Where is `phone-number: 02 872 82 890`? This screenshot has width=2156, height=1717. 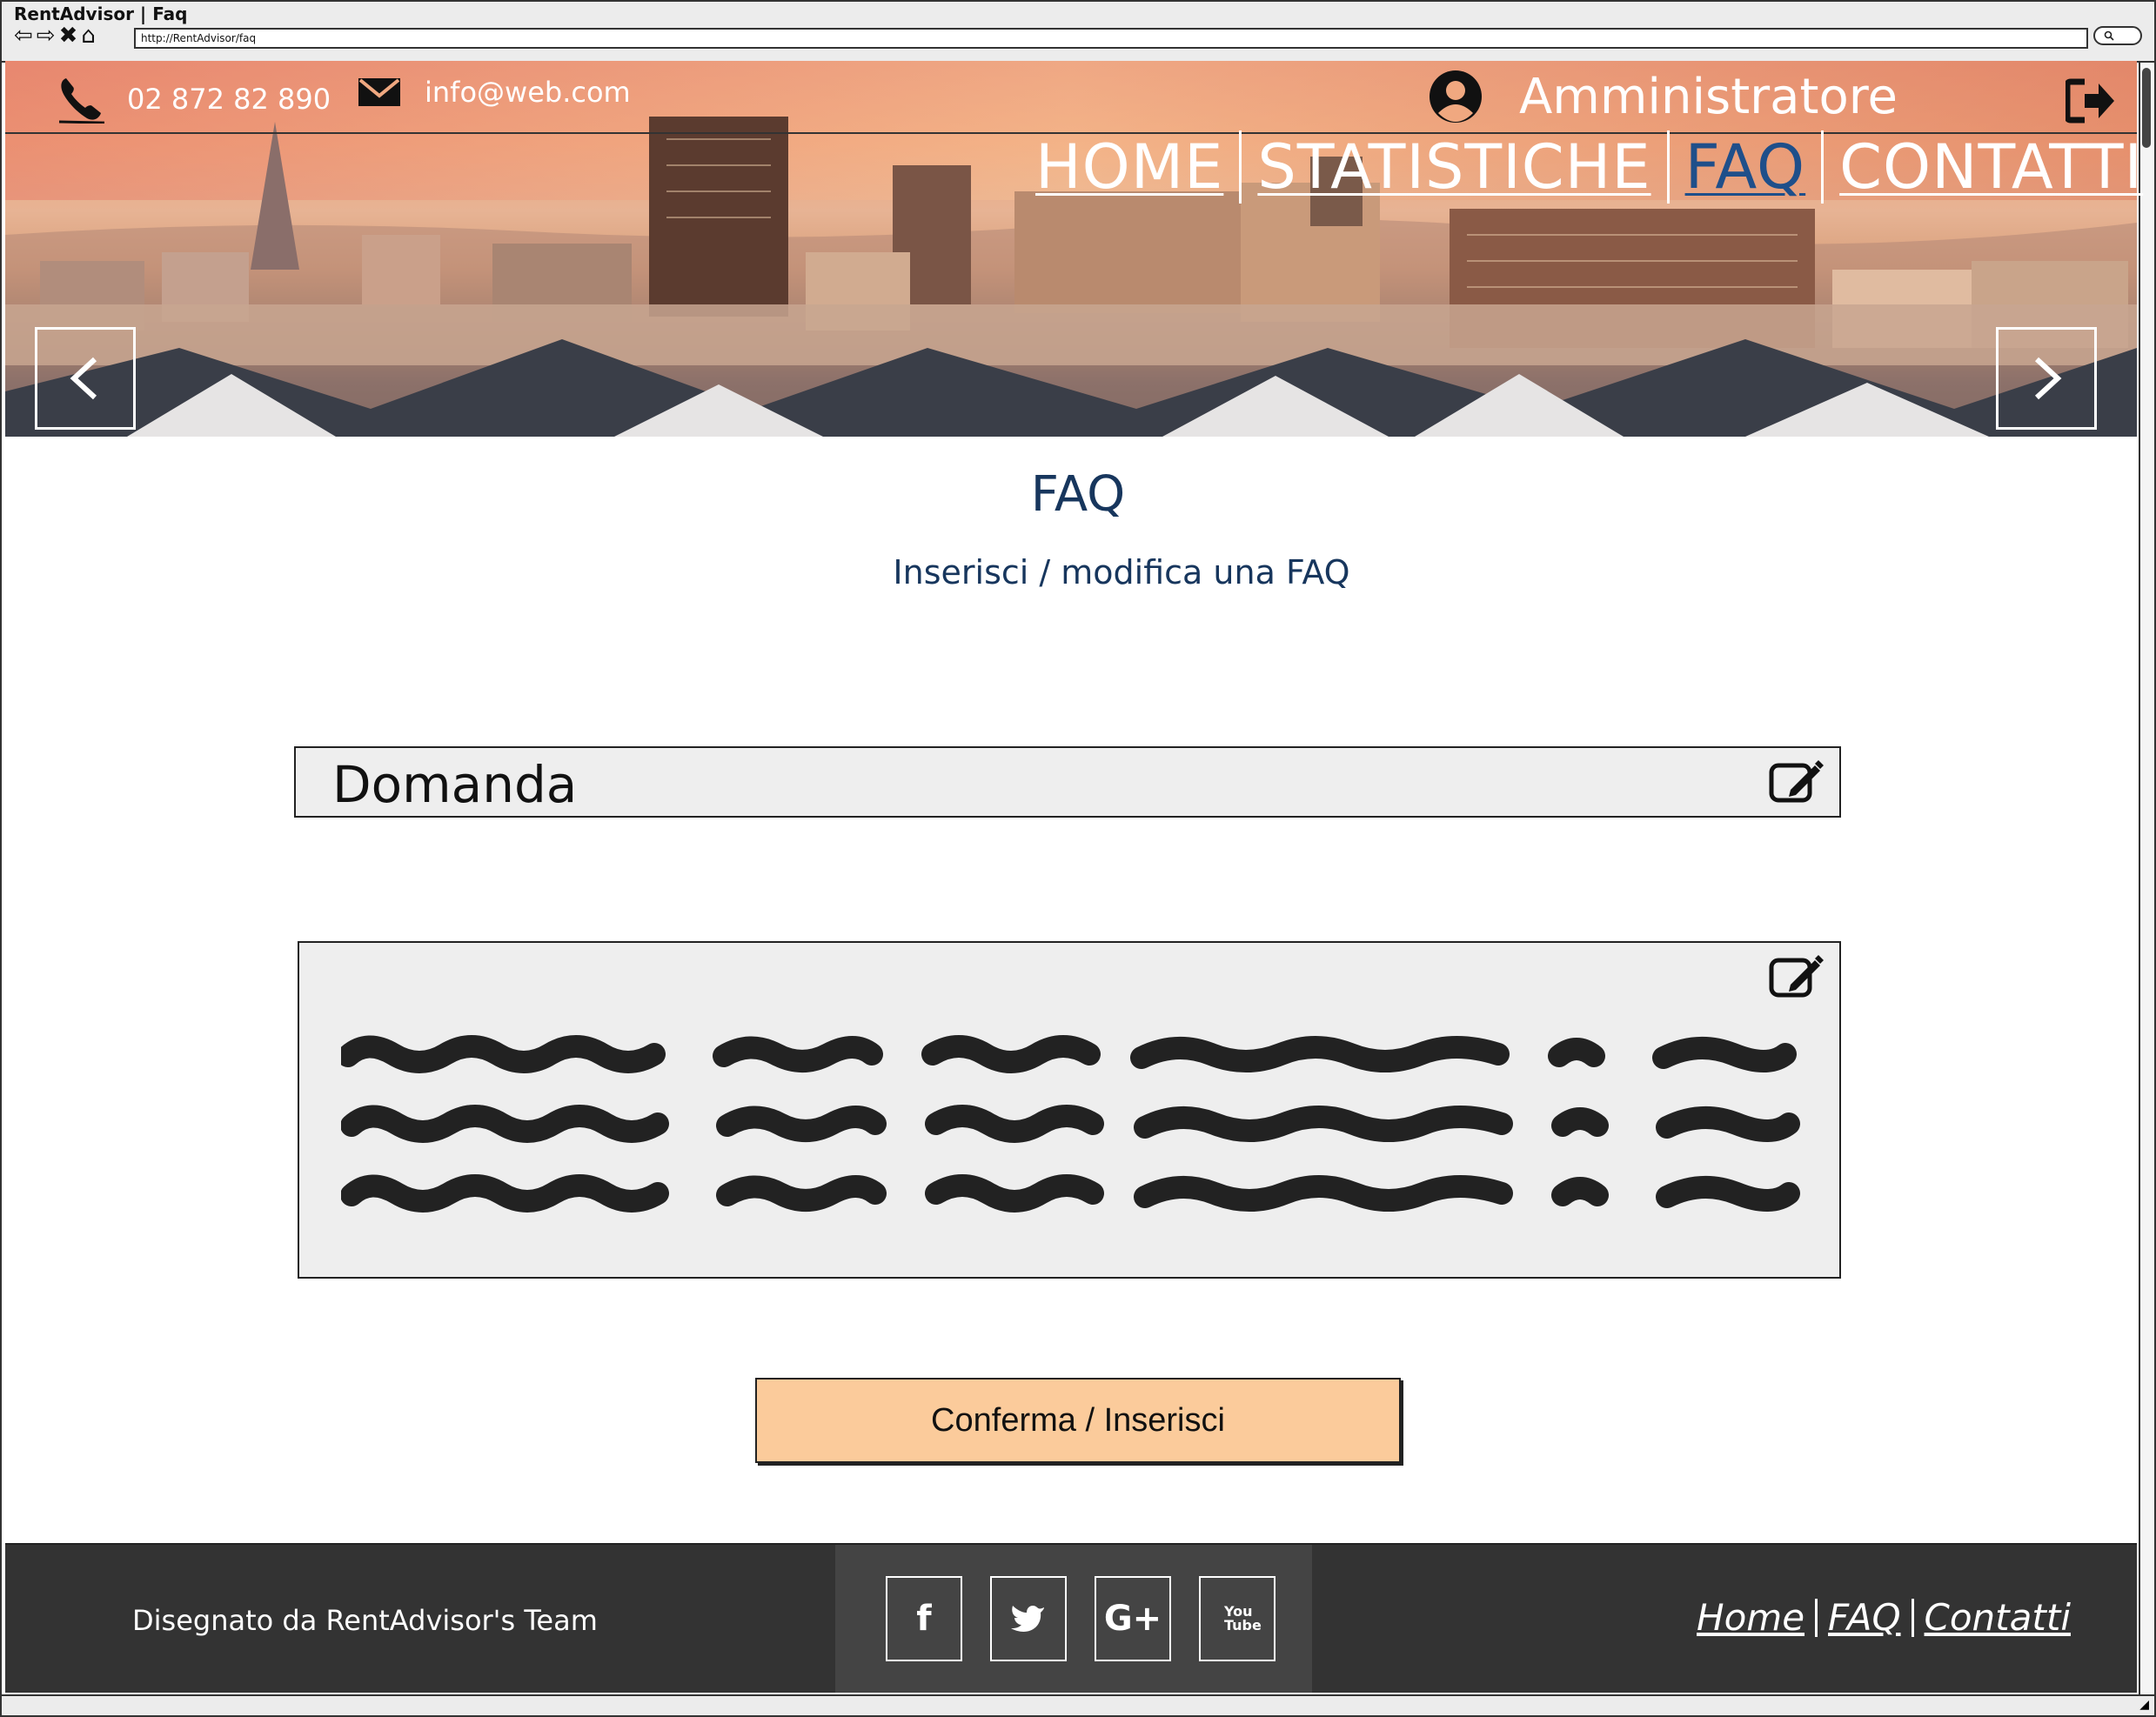
phone-number: 02 872 82 890 is located at coordinates (229, 99).